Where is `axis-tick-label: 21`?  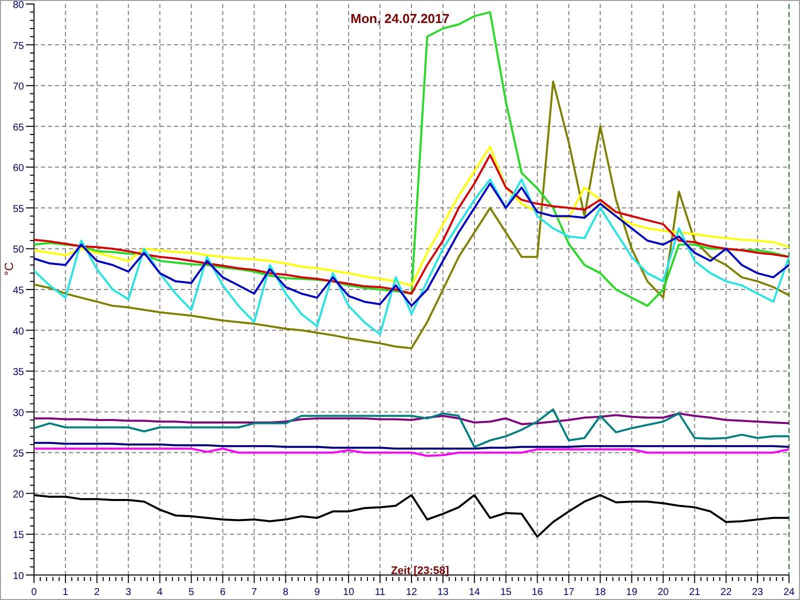 axis-tick-label: 21 is located at coordinates (694, 592).